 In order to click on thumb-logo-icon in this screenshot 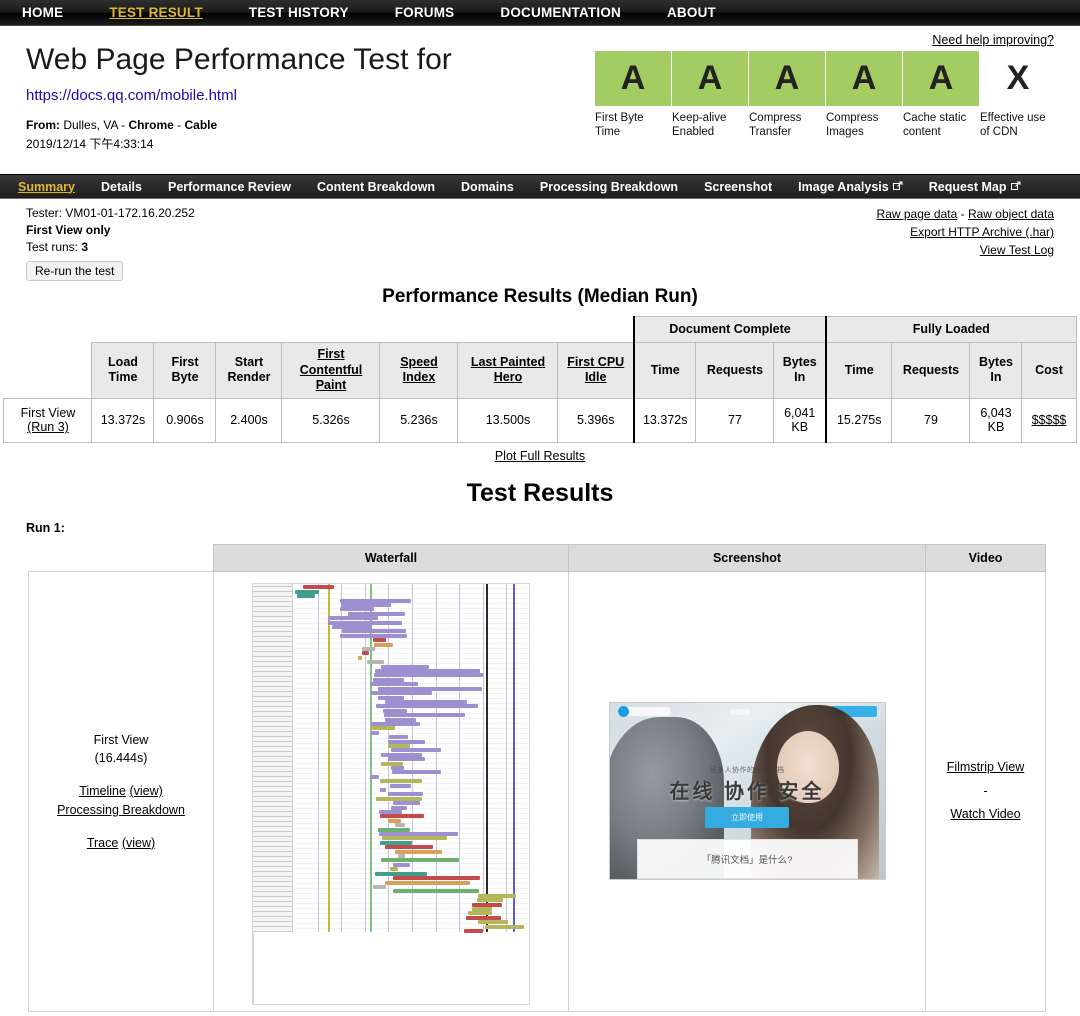, I will do `click(643, 712)`.